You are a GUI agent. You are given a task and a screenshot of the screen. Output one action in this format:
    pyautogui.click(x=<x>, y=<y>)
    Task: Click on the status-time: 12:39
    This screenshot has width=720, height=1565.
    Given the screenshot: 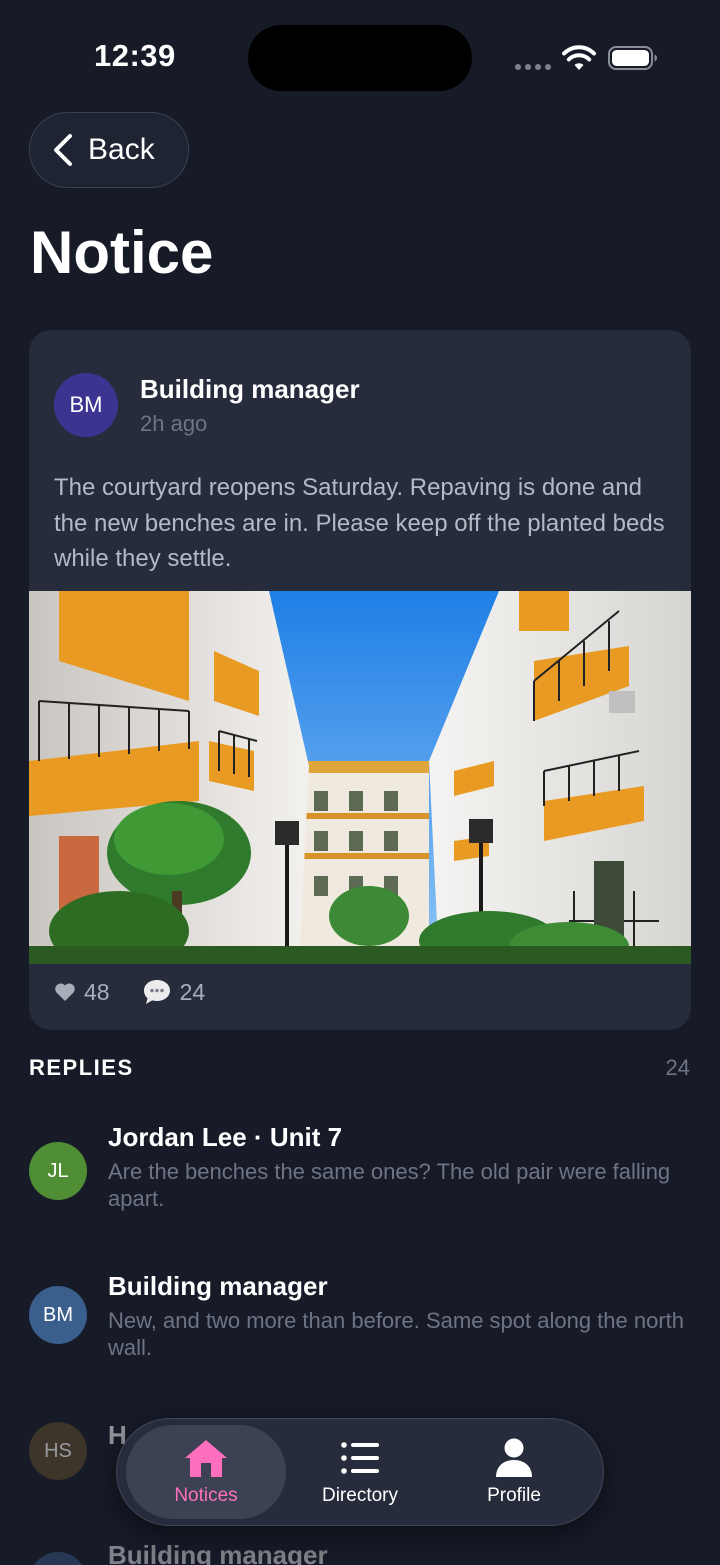 What is the action you would take?
    pyautogui.click(x=135, y=55)
    